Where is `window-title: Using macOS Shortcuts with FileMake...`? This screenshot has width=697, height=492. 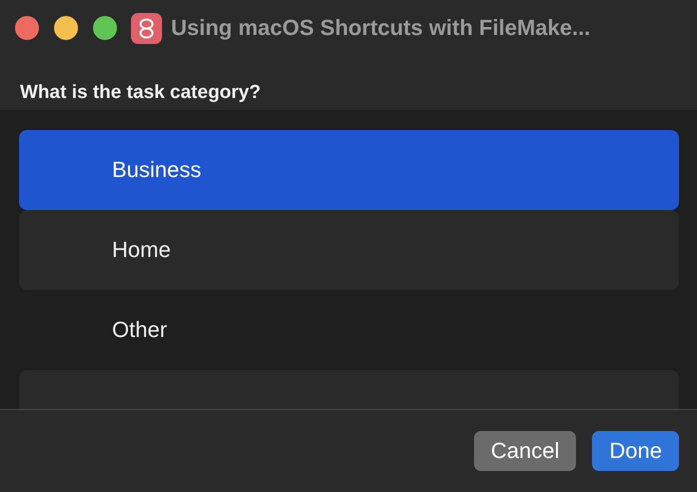 window-title: Using macOS Shortcuts with FileMake... is located at coordinates (380, 28).